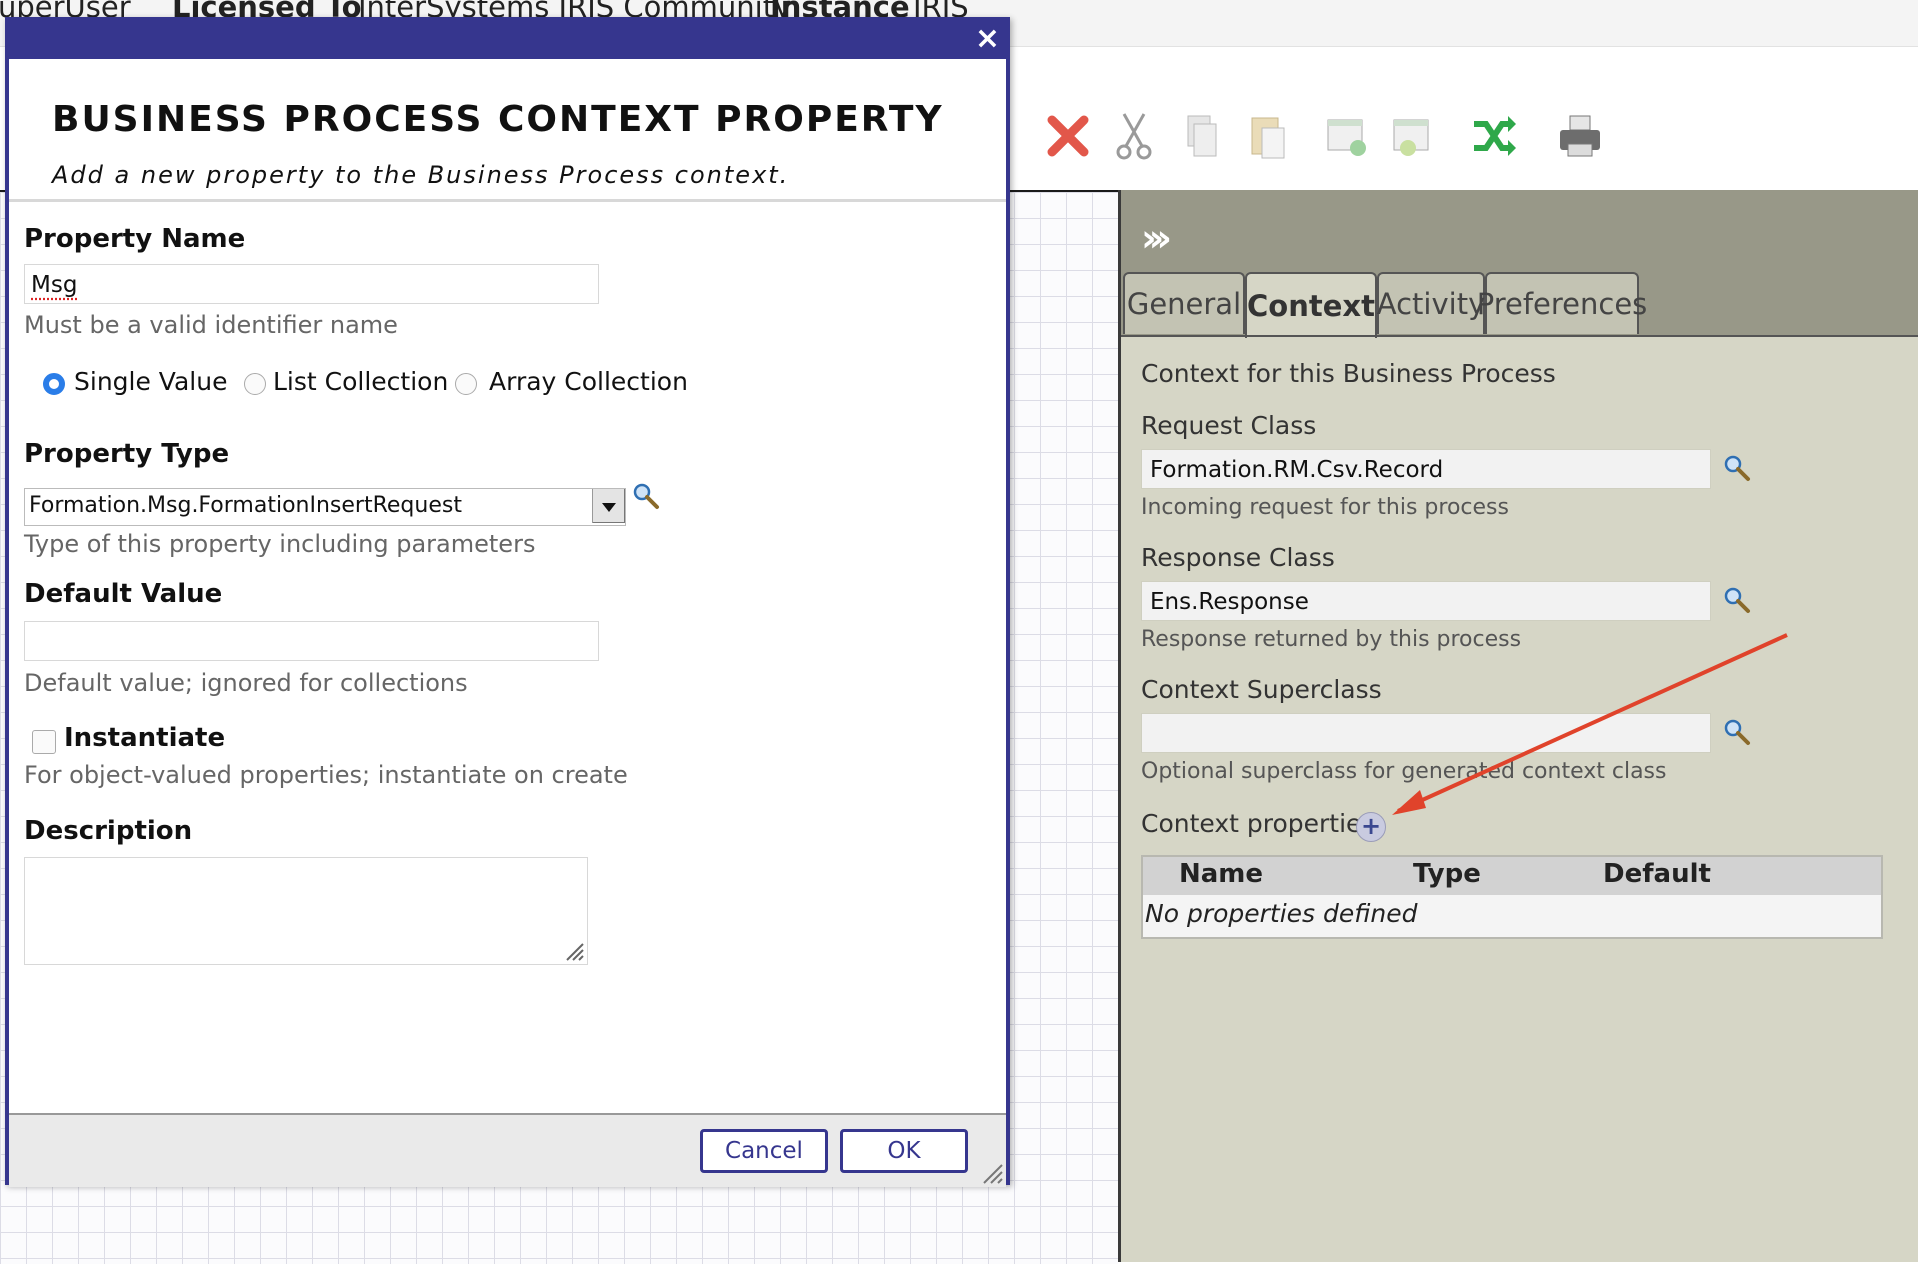 The image size is (1918, 1264). Describe the element at coordinates (1590, 724) in the screenshot. I see `annotation-arrow-icon` at that location.